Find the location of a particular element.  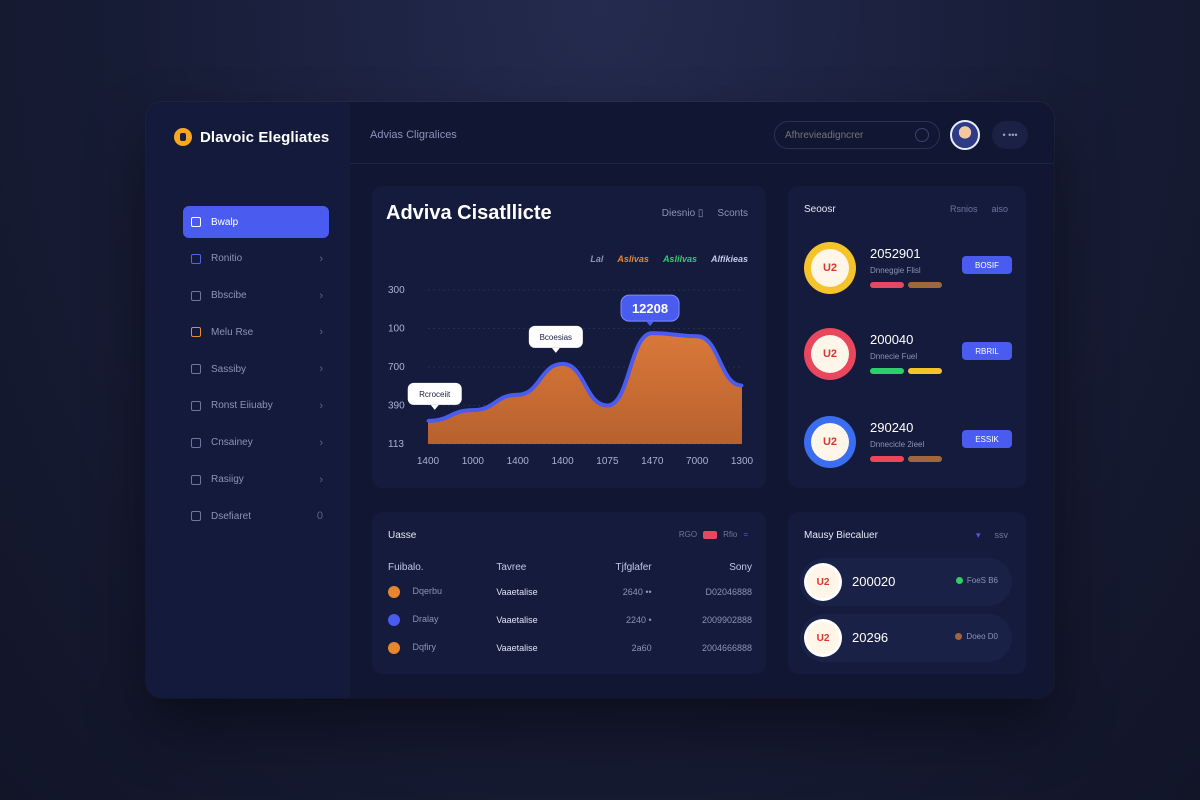

sidebar-item-label: Bwalp is located at coordinates (225, 222).